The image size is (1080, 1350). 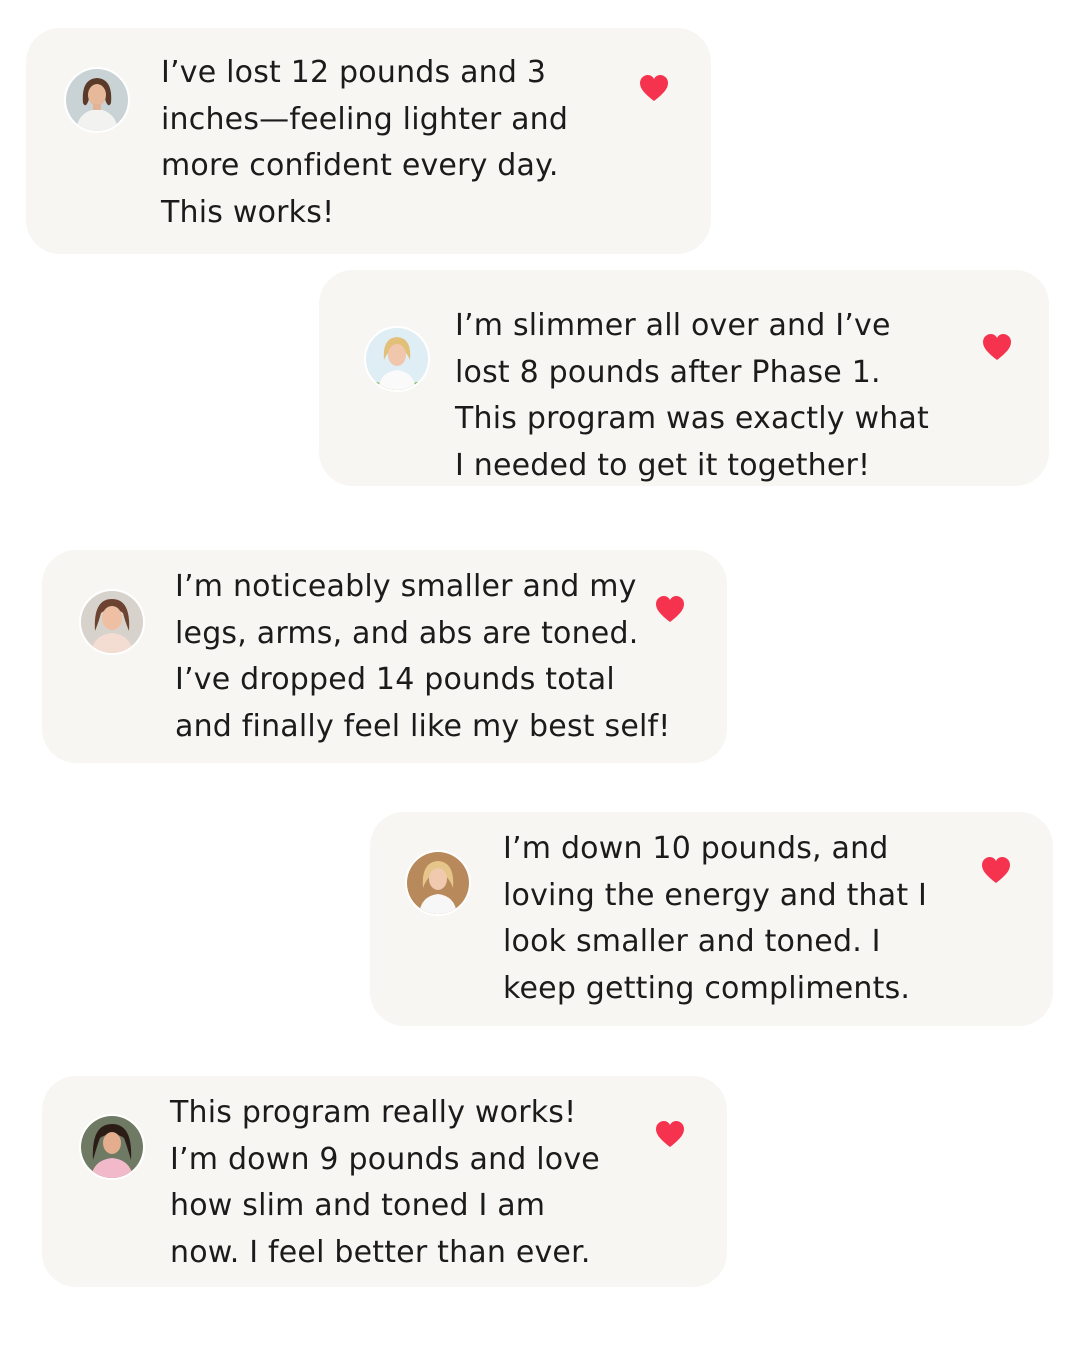 I want to click on text-line: more confident every day., so click(x=360, y=165).